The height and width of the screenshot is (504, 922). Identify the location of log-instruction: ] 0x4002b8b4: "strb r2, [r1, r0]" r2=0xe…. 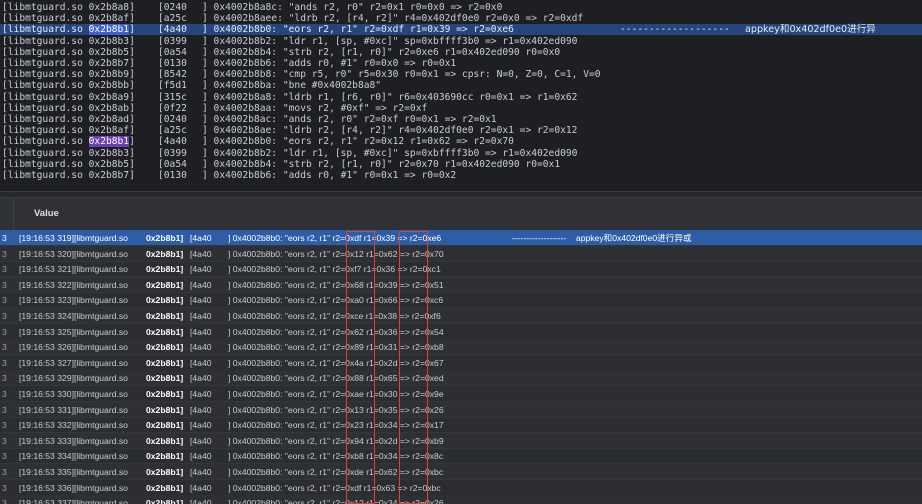
(381, 52).